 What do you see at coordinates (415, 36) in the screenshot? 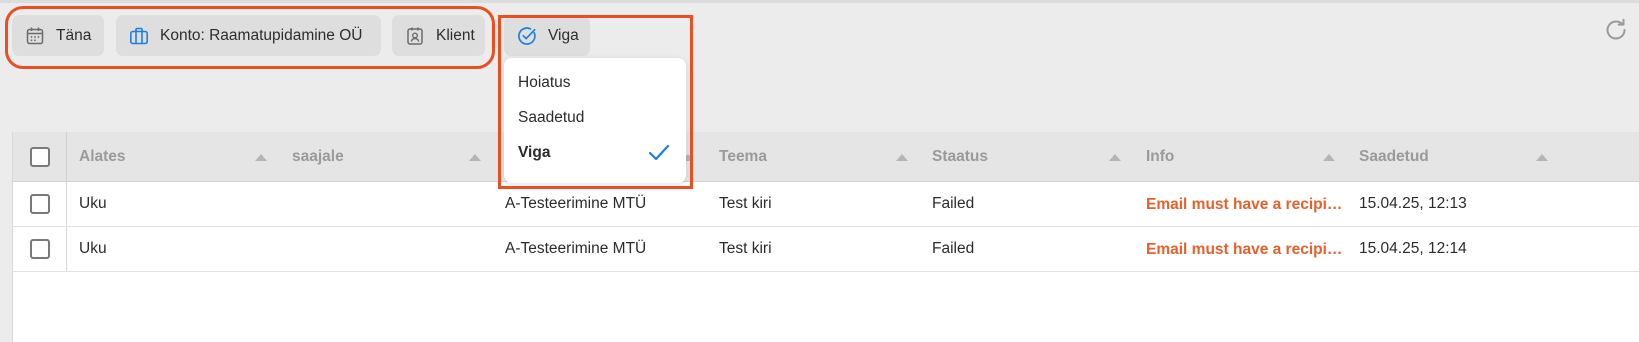
I see `contact-card-icon` at bounding box center [415, 36].